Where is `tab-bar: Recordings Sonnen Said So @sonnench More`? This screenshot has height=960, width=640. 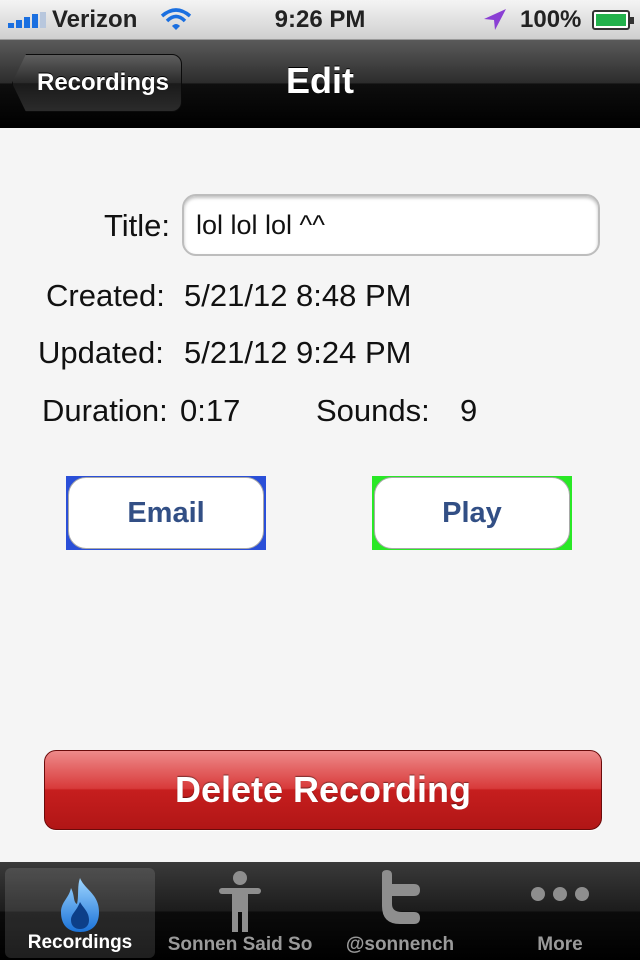
tab-bar: Recordings Sonnen Said So @sonnench More is located at coordinates (320, 911).